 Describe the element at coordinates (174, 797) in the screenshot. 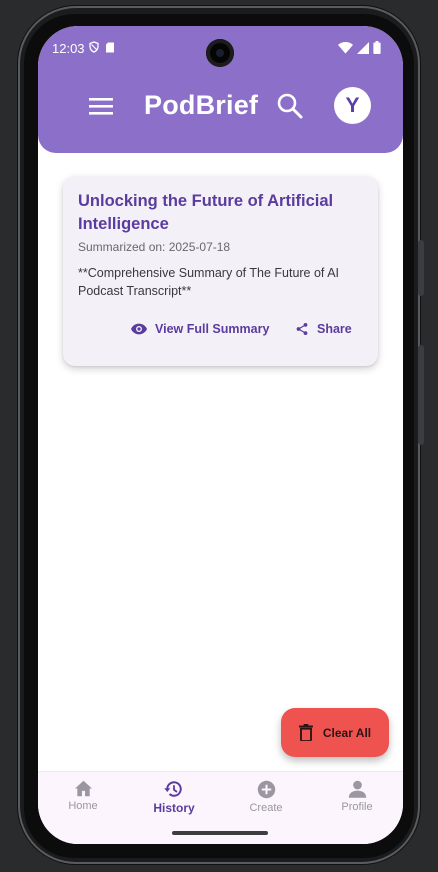

I see `nav-history: History` at that location.